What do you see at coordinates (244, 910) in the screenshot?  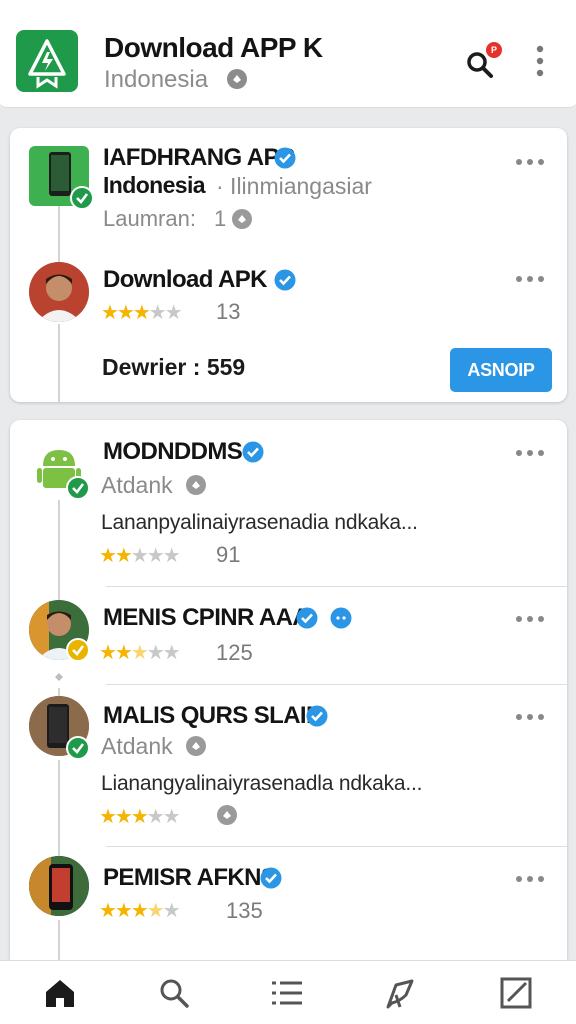 I see `rating-count: 135` at bounding box center [244, 910].